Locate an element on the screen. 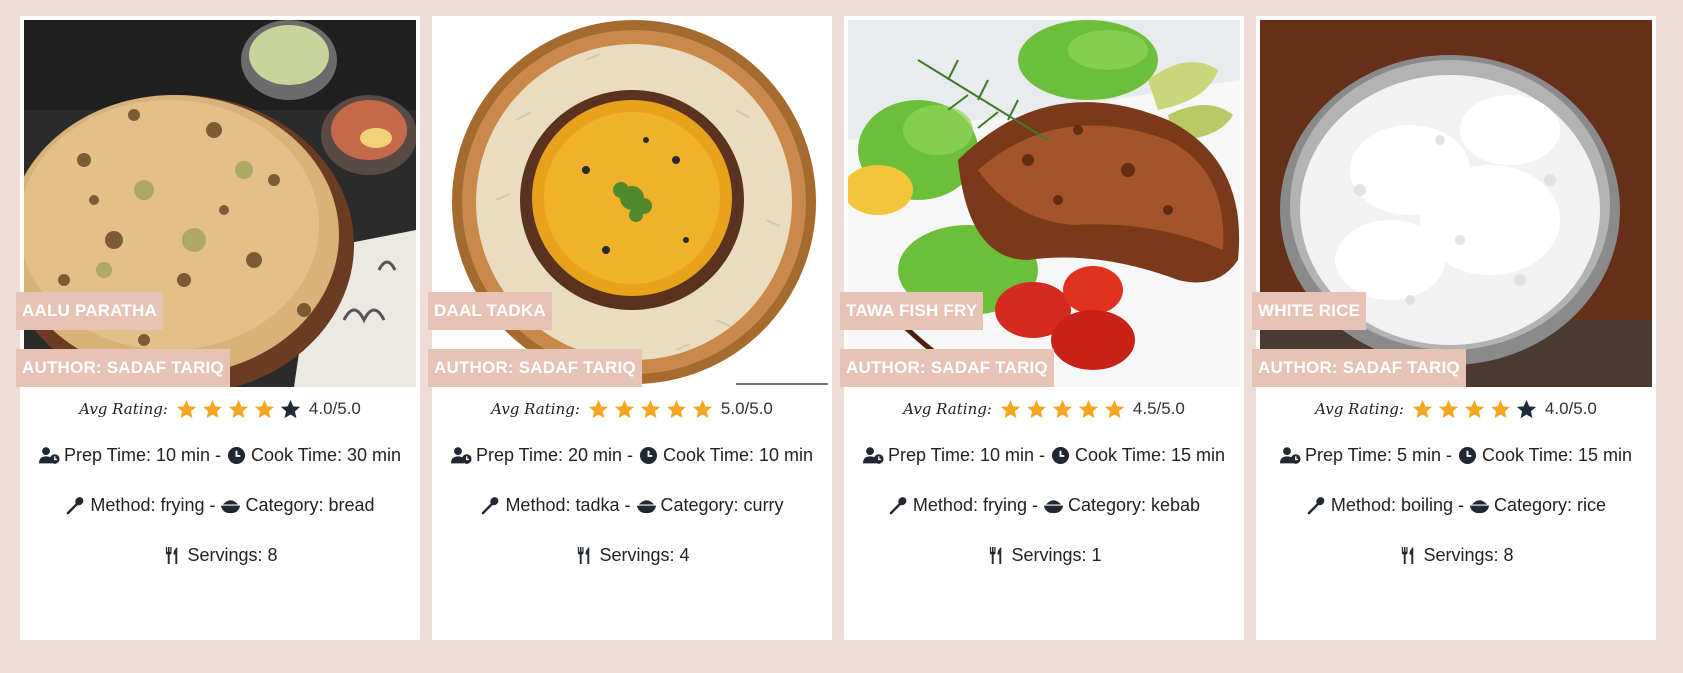 This screenshot has width=1683, height=673. servings: Servings: 4 is located at coordinates (644, 554).